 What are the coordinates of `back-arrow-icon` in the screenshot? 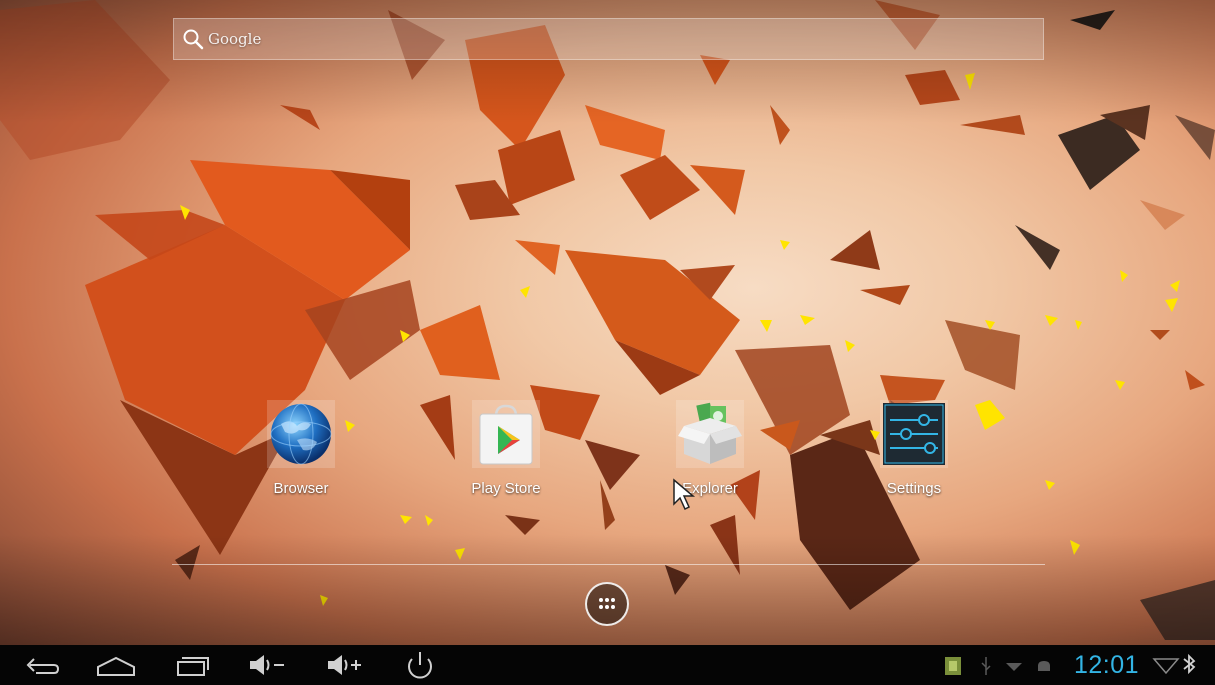 It's located at (43, 666).